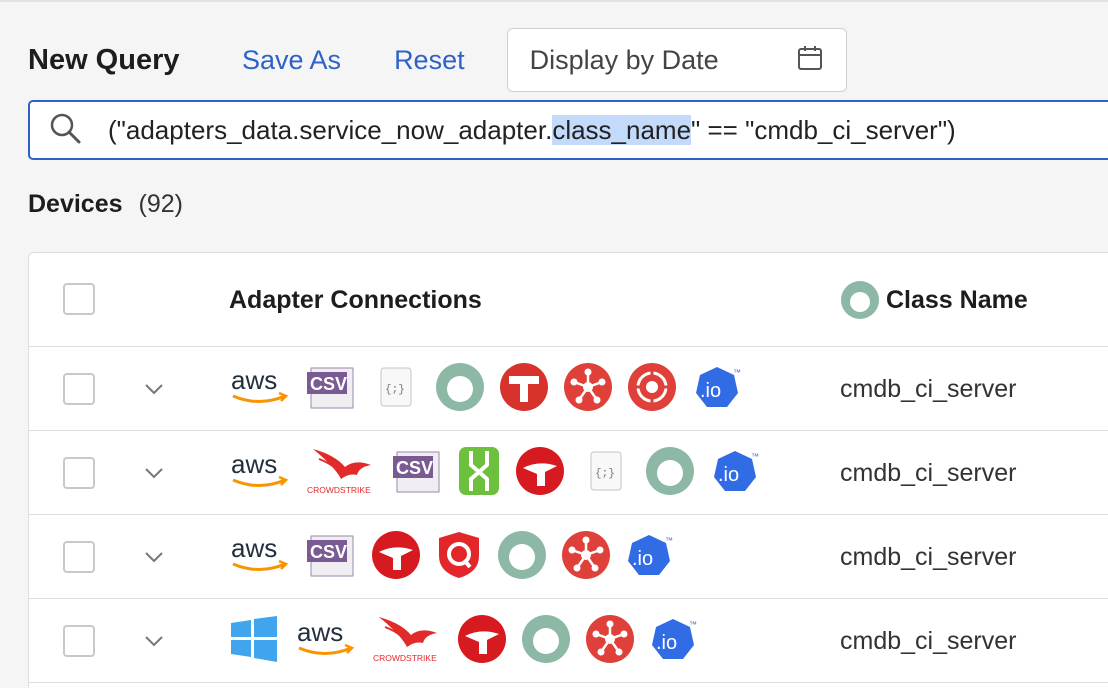  What do you see at coordinates (488, 388) in the screenshot?
I see `adapter-icons: aws CSV {;} .io ™` at bounding box center [488, 388].